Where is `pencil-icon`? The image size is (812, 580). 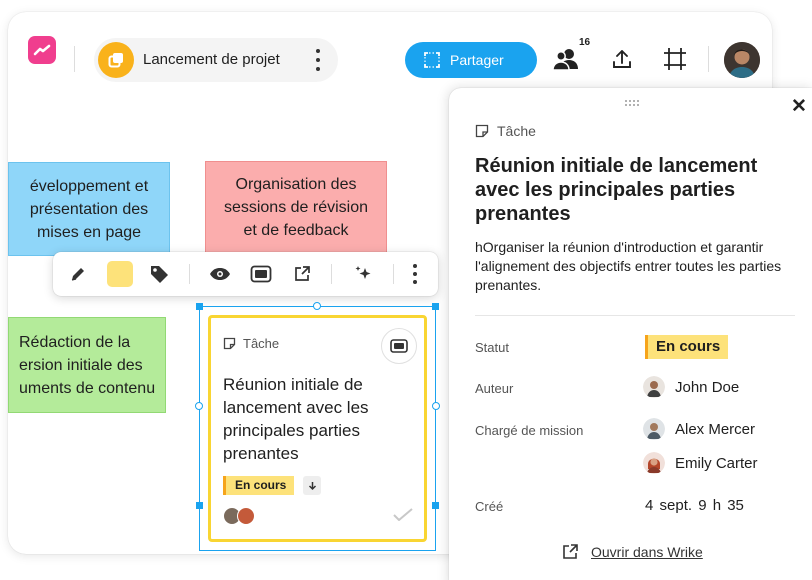
pencil-icon is located at coordinates (78, 274).